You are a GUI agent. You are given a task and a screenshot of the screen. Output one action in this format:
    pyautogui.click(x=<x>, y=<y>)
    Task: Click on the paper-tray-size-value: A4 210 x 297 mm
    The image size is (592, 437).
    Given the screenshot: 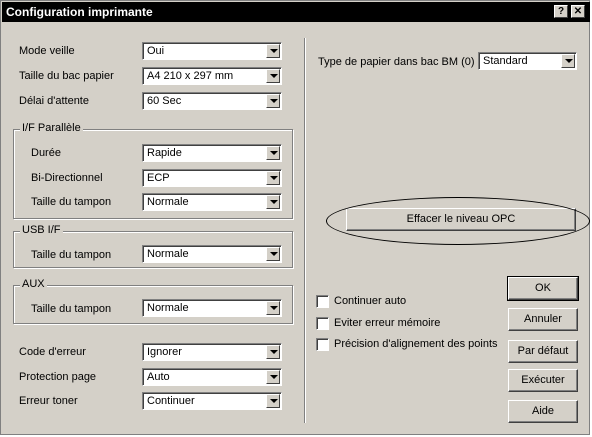 What is the action you would take?
    pyautogui.click(x=190, y=76)
    